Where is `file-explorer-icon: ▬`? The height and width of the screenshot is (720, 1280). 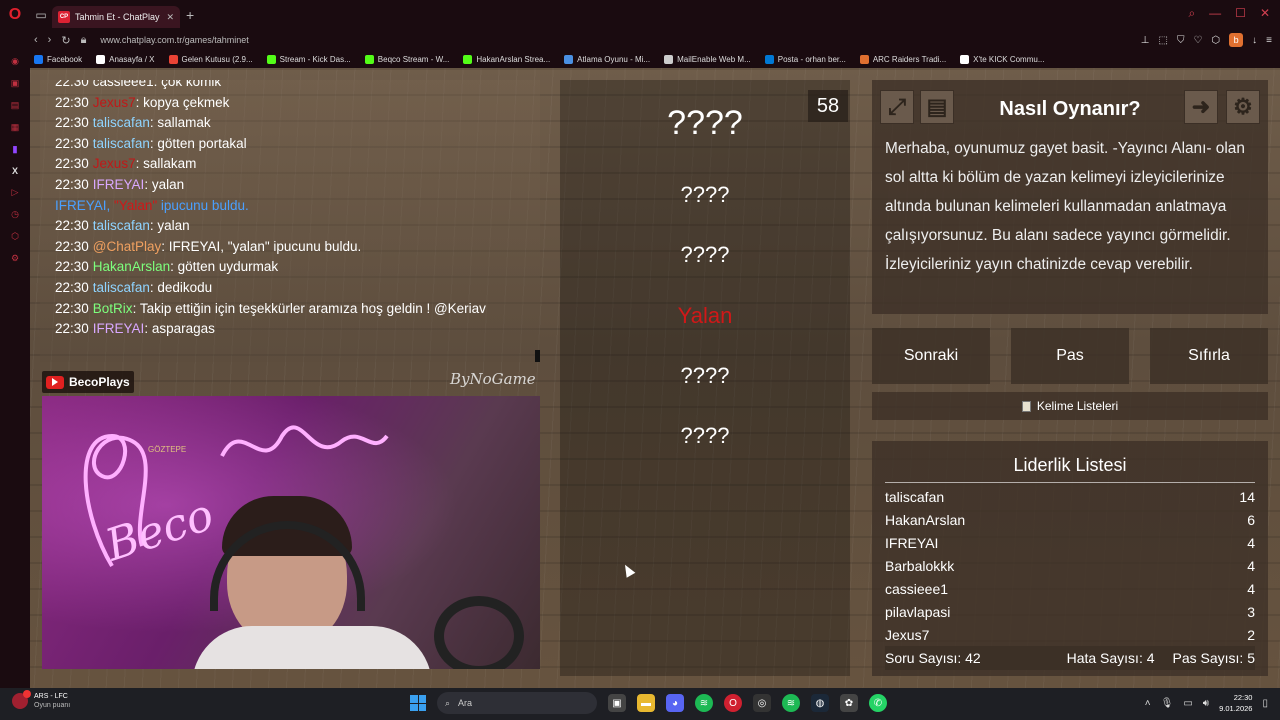 file-explorer-icon: ▬ is located at coordinates (646, 703).